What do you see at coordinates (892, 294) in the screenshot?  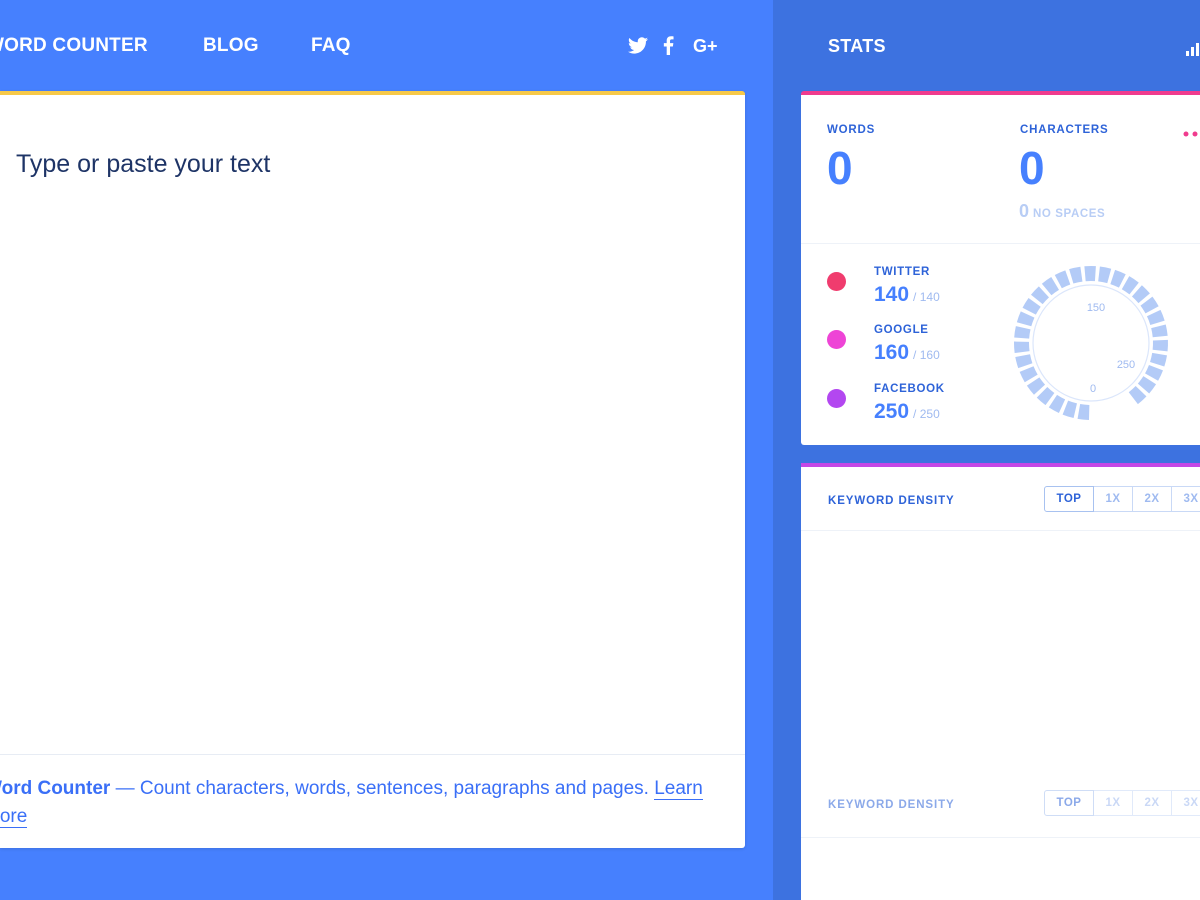 I see `twitter-count: 140` at bounding box center [892, 294].